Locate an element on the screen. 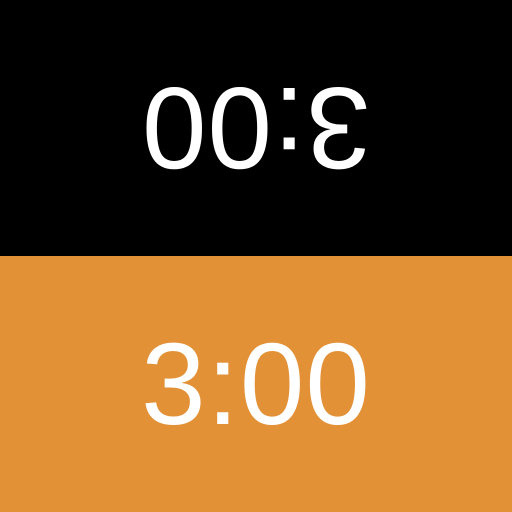  top-player-time: 3:00 is located at coordinates (256, 128).